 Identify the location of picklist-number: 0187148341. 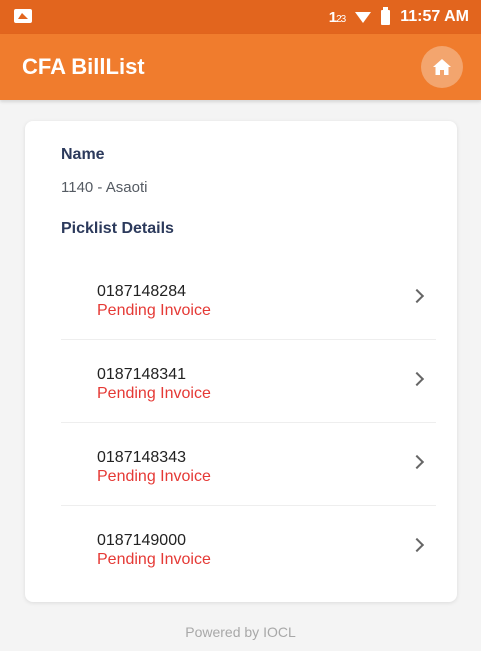
(141, 374).